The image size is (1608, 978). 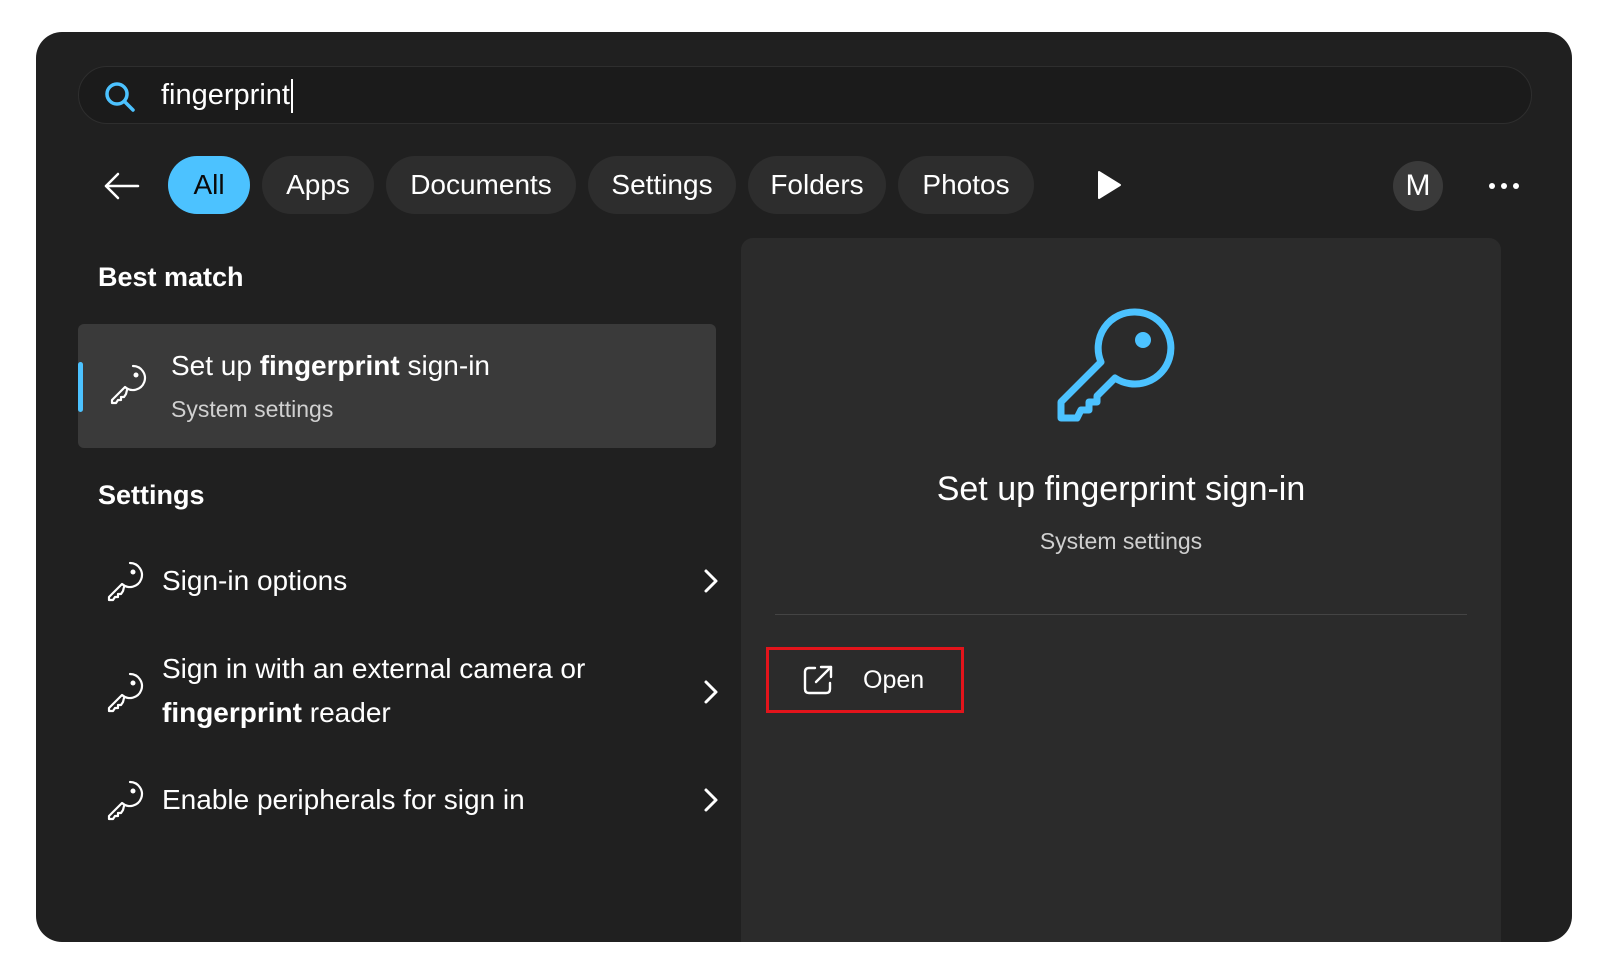 I want to click on play-icon, so click(x=1108, y=185).